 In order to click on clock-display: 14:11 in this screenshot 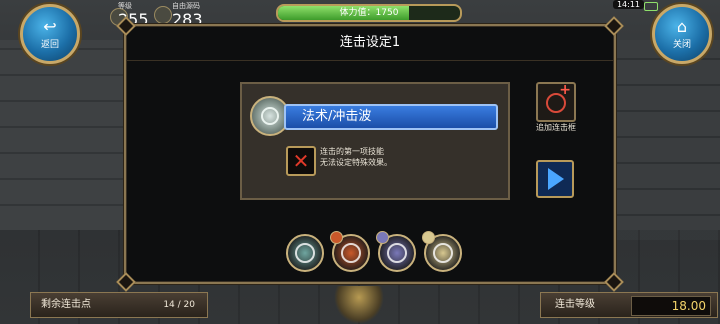, I will do `click(628, 4)`.